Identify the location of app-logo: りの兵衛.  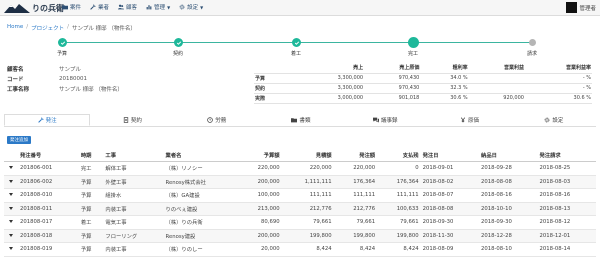
(34, 8).